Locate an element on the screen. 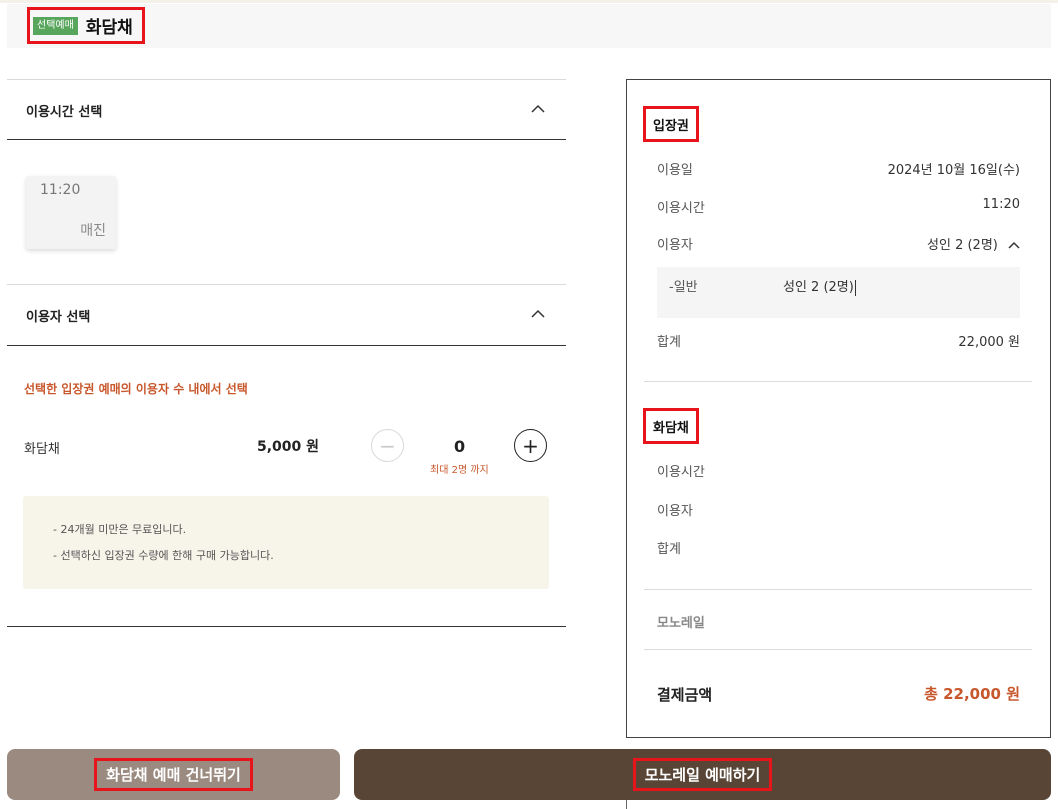 The width and height of the screenshot is (1058, 809). hwadamchae-total-label: 합계 is located at coordinates (669, 549).